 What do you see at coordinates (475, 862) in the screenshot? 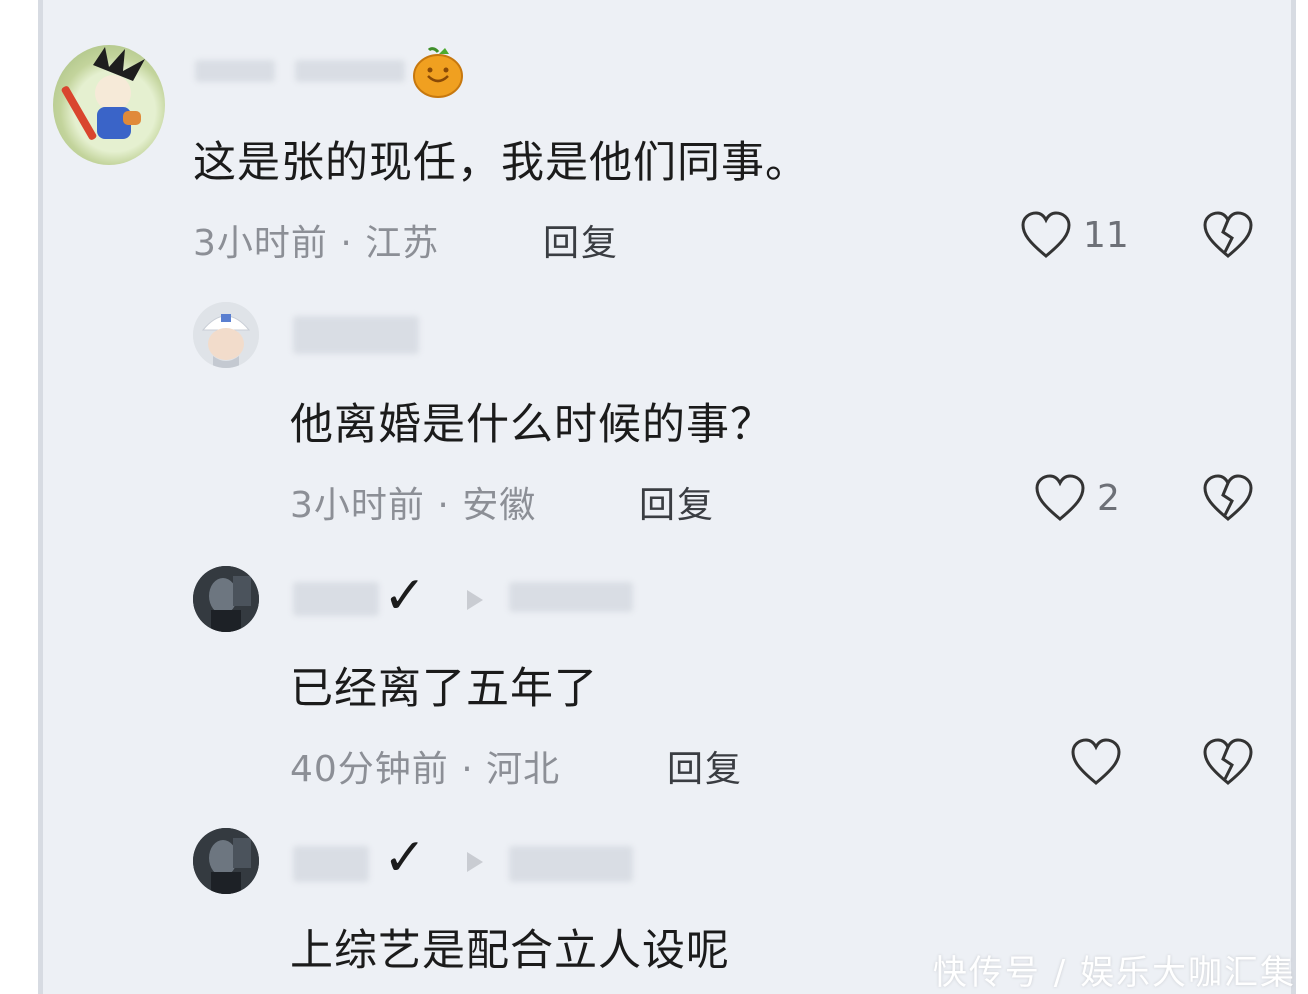
I see `triangle-right-icon` at bounding box center [475, 862].